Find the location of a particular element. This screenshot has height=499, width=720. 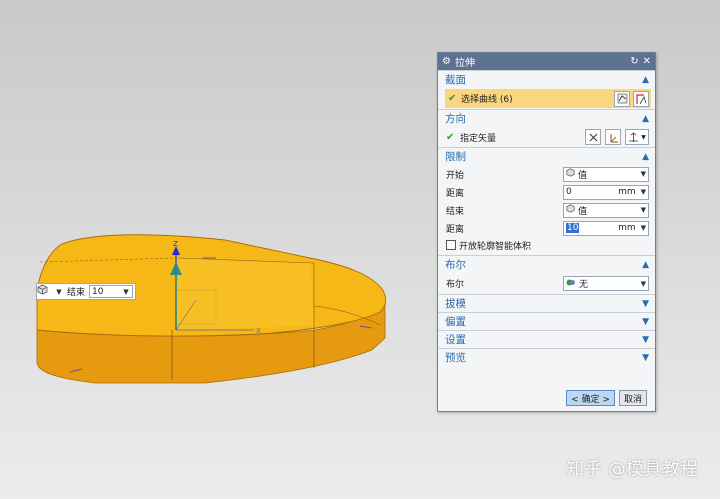

end-label: 结束 is located at coordinates (455, 211).